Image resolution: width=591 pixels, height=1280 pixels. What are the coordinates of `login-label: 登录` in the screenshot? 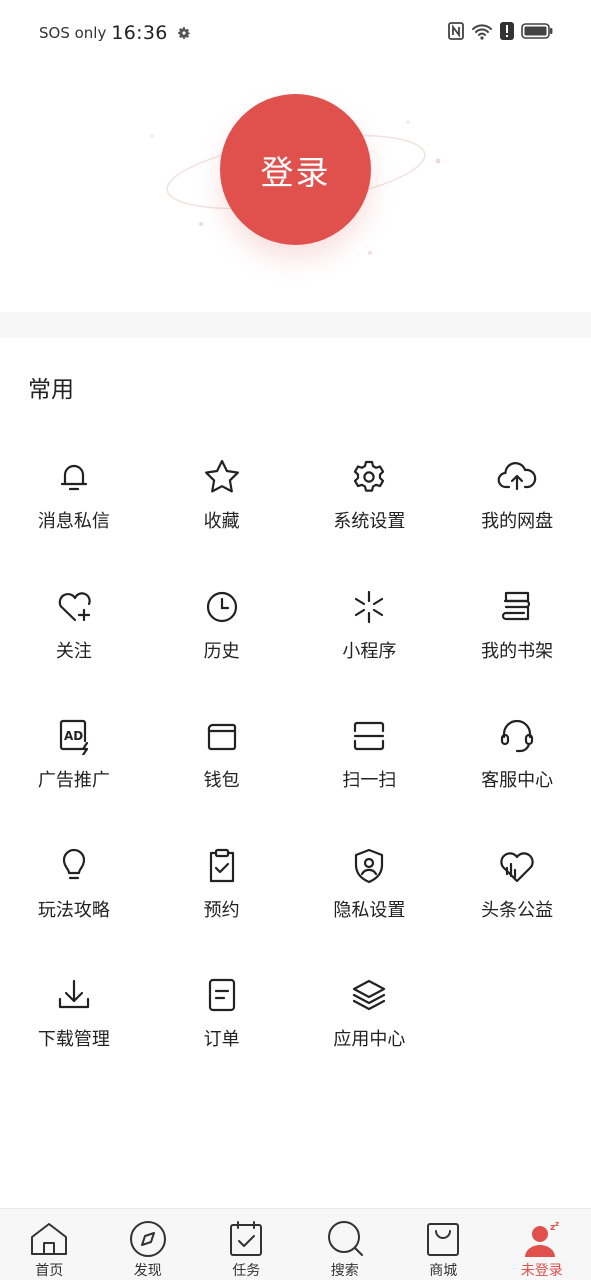 It's located at (295, 172).